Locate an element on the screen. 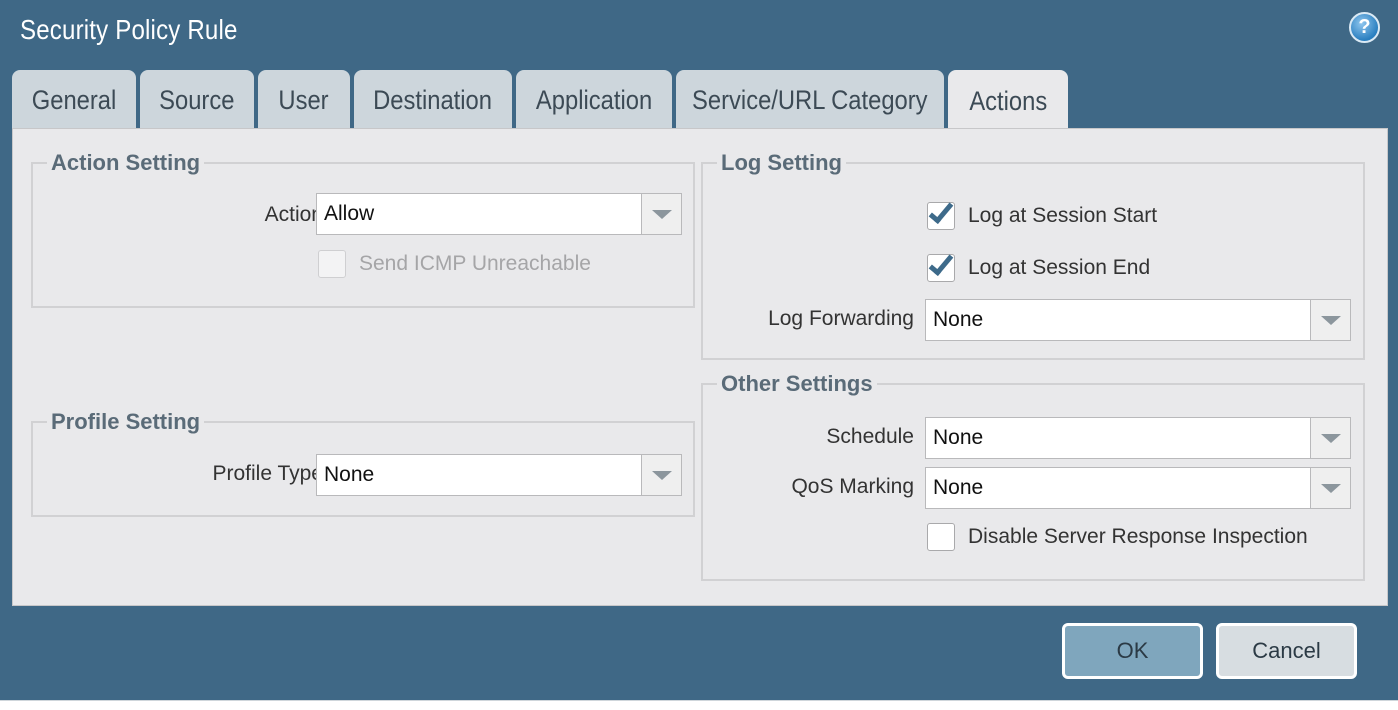 The height and width of the screenshot is (710, 1398). tab-destination: Destination is located at coordinates (433, 100).